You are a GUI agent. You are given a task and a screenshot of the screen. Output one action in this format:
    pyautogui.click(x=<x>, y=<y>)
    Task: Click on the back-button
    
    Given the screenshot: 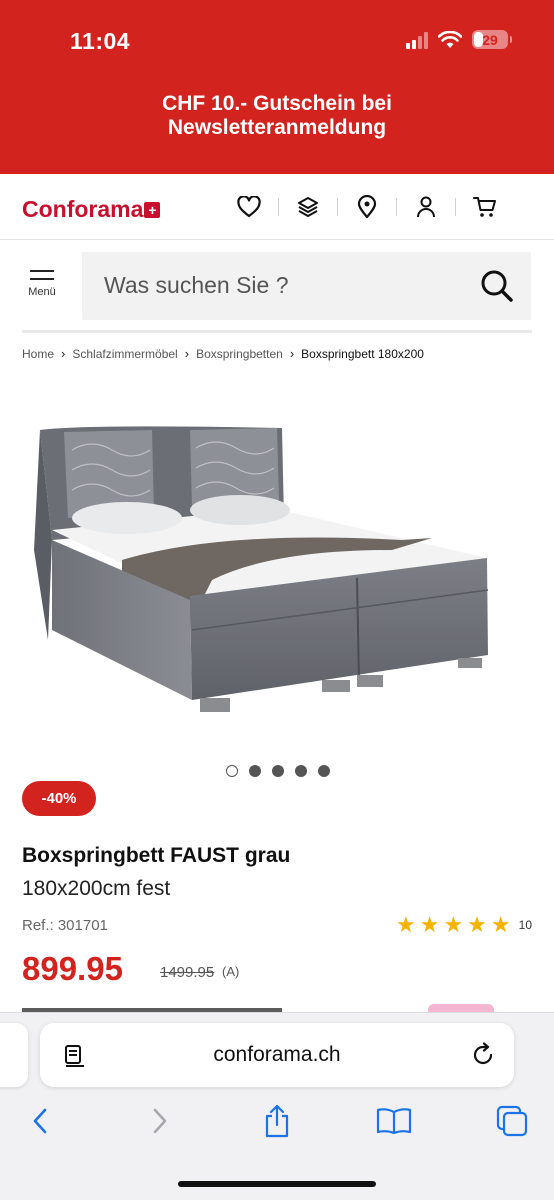 What is the action you would take?
    pyautogui.click(x=40, y=1121)
    